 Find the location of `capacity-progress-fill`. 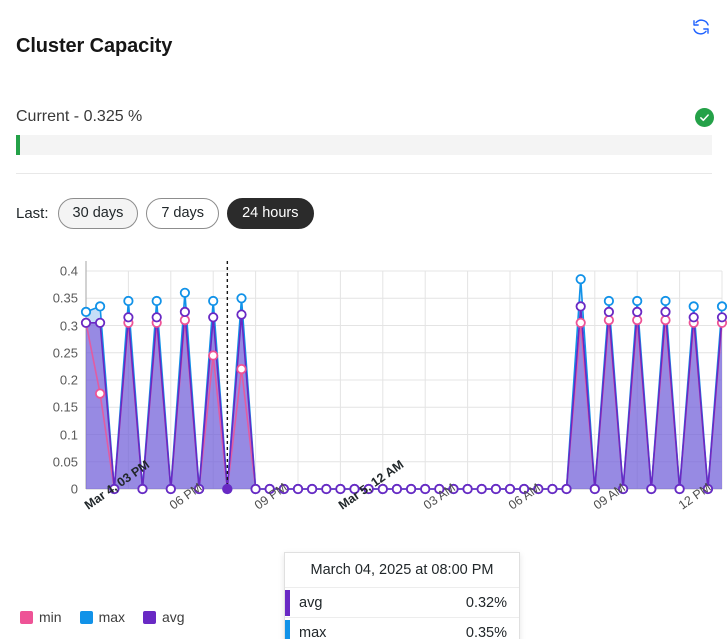

capacity-progress-fill is located at coordinates (18, 145).